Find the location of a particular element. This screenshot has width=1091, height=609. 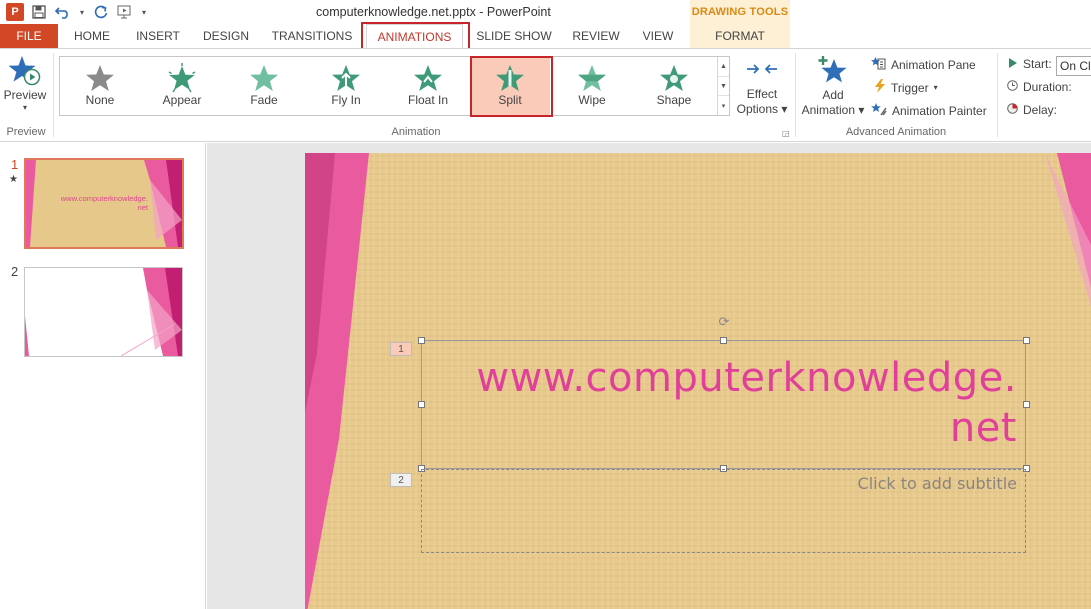

slide-number: 2 is located at coordinates (15, 271).